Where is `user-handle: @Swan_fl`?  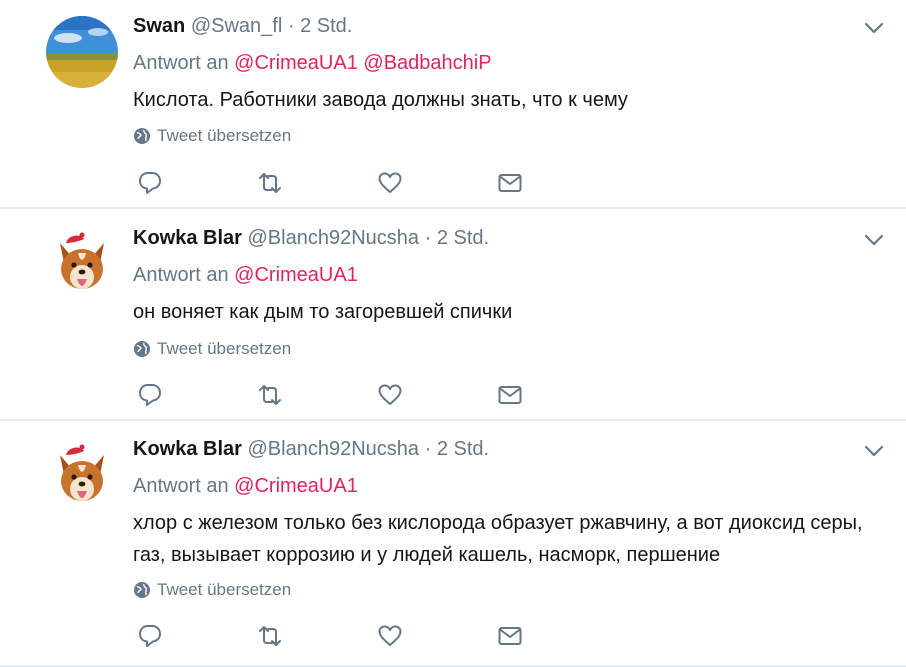 user-handle: @Swan_fl is located at coordinates (236, 26).